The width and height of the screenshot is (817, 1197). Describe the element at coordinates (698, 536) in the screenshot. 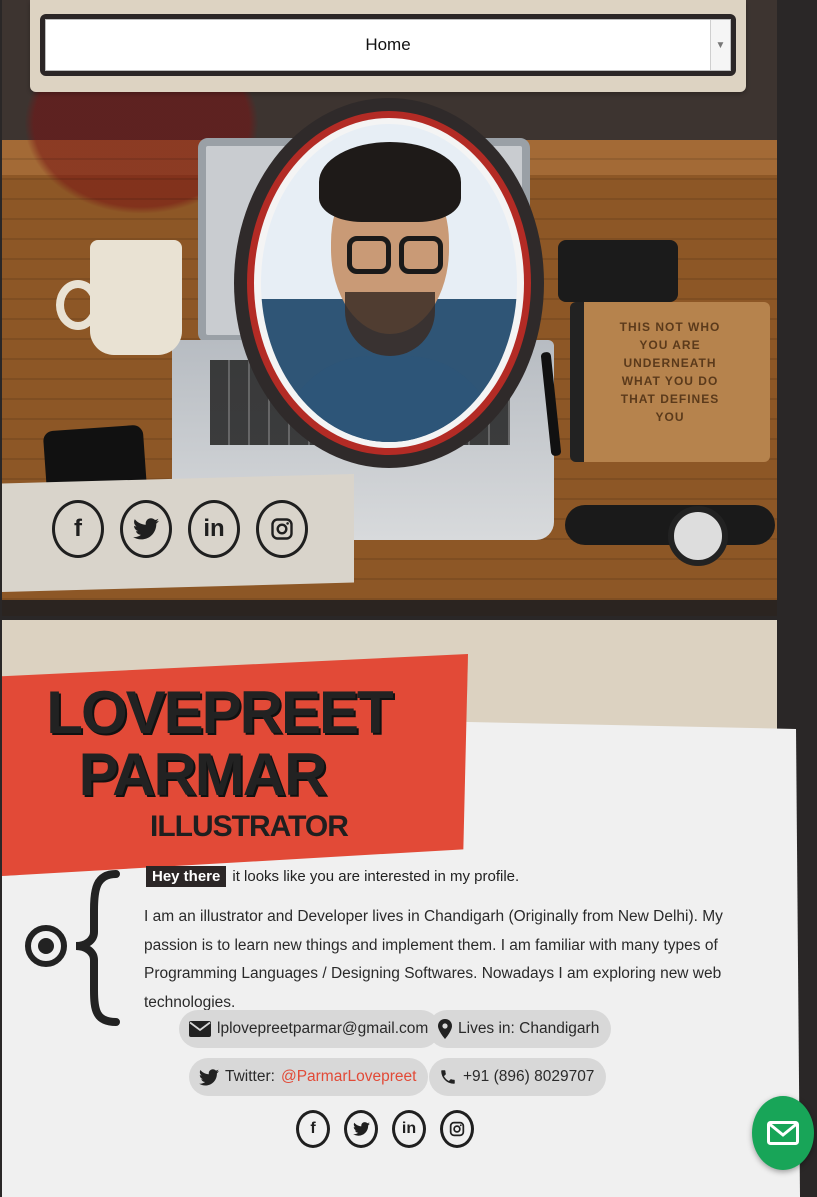

I see `wristwatch-face` at that location.